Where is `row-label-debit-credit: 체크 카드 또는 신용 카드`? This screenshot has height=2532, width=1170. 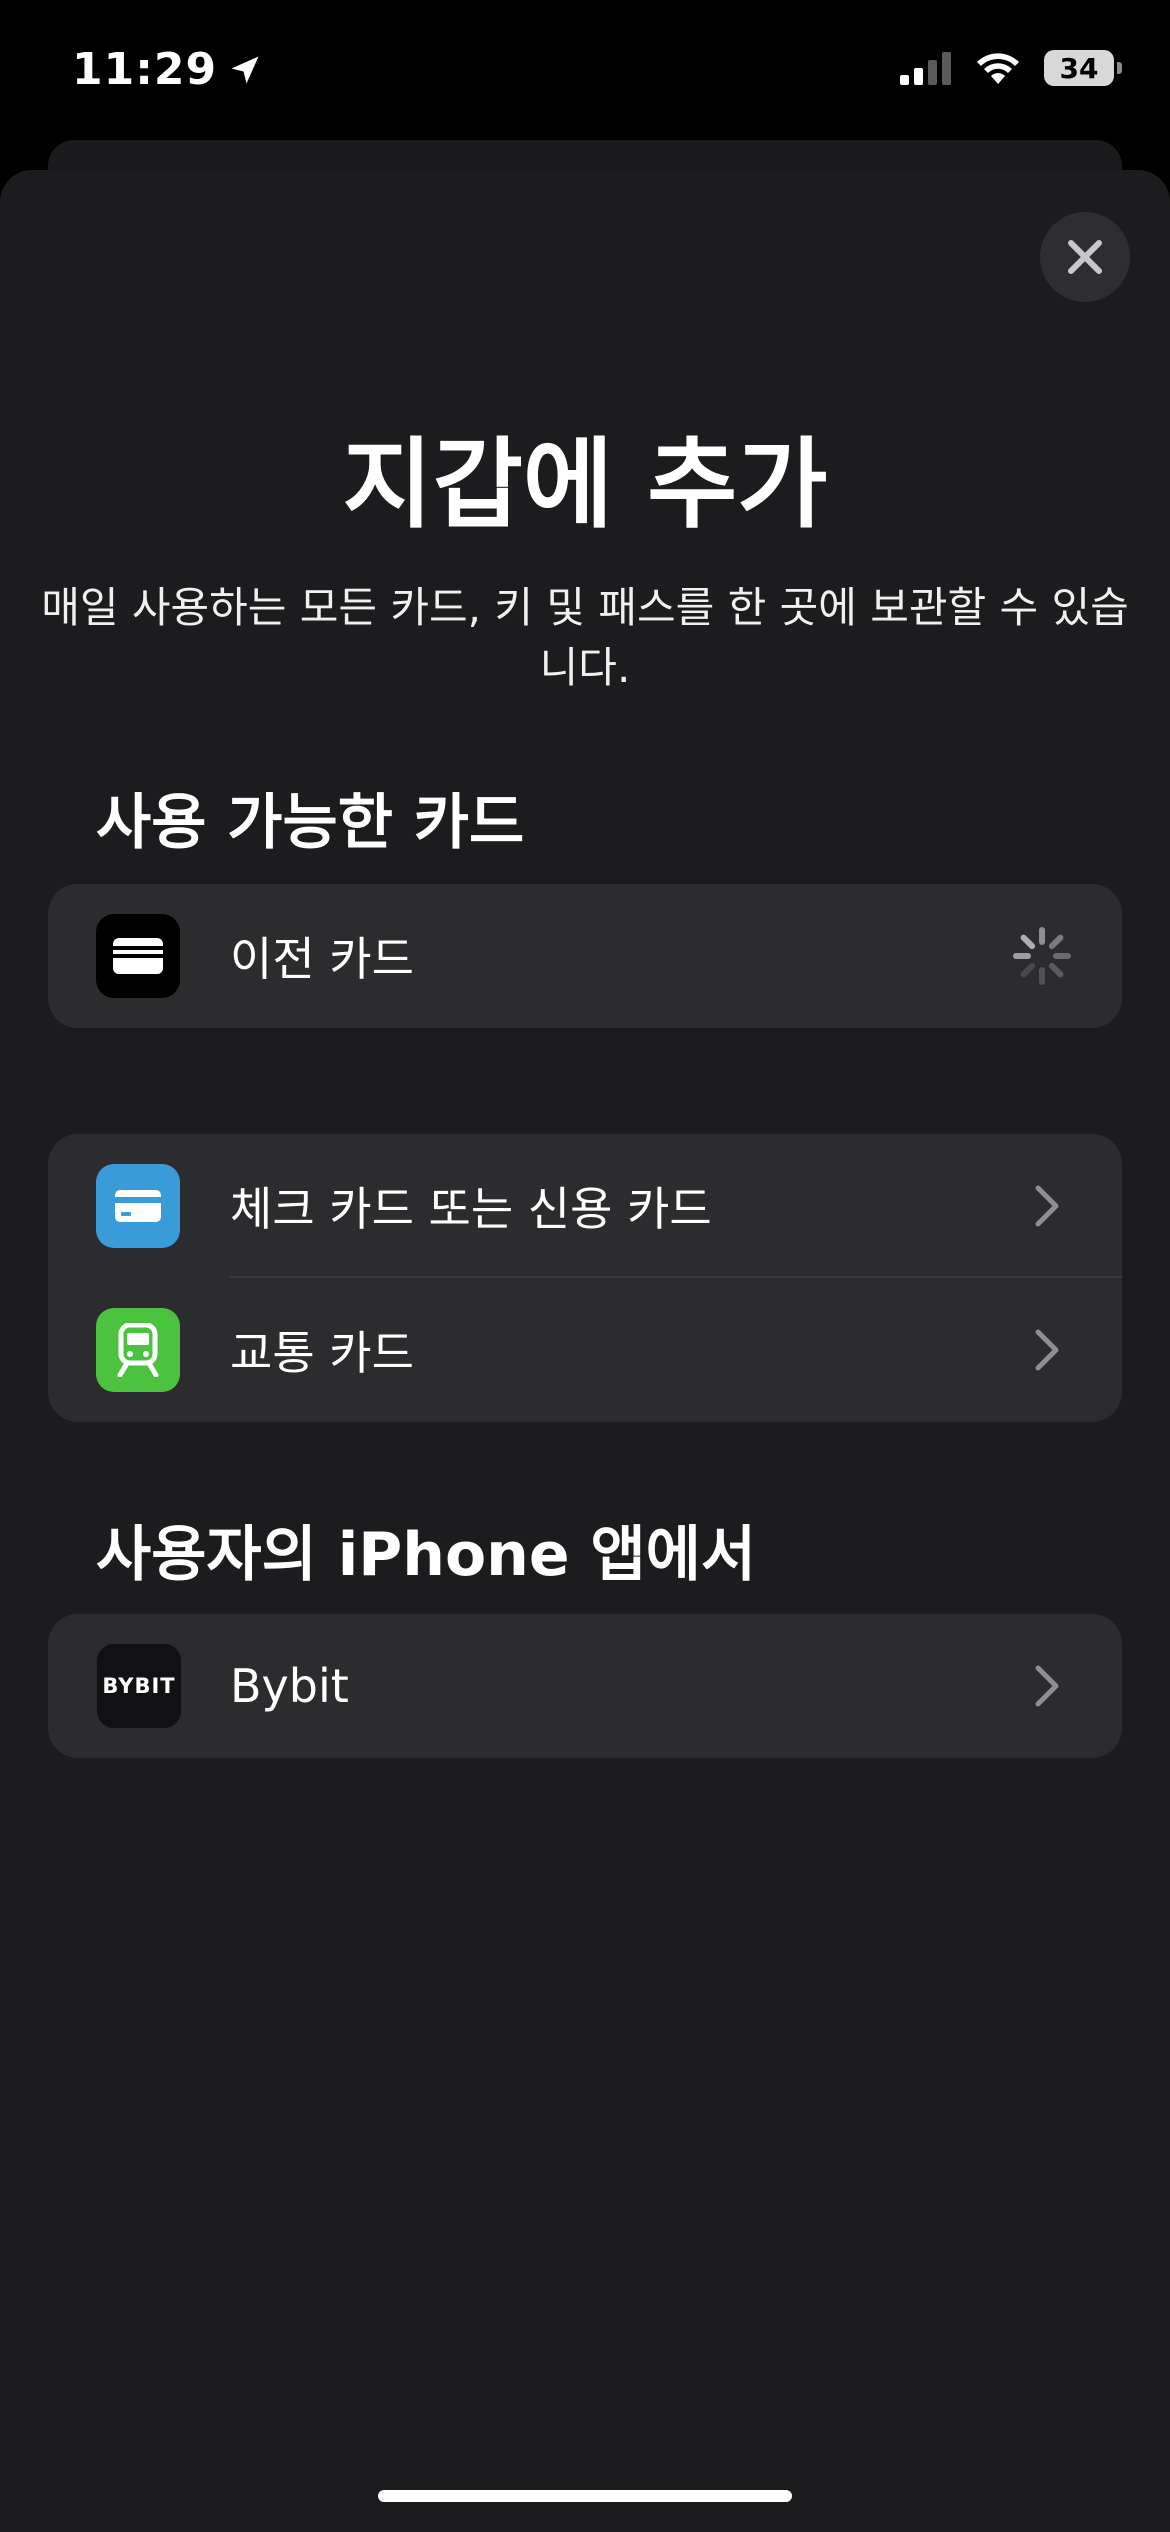 row-label-debit-credit: 체크 카드 또는 신용 카드 is located at coordinates (471, 1209).